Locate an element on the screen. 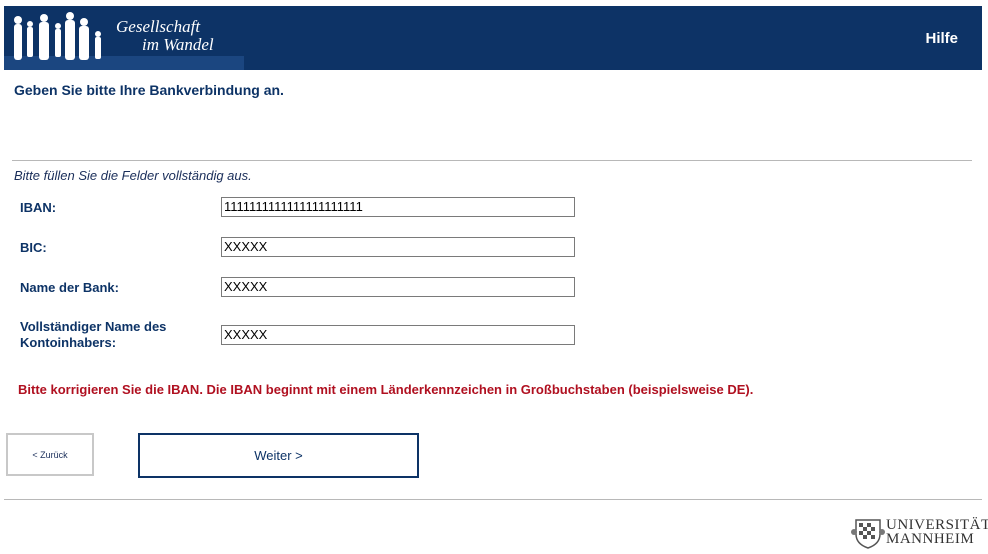  account-holder-label: Vollständiger Name des Kontoinhabers: is located at coordinates (93, 335).